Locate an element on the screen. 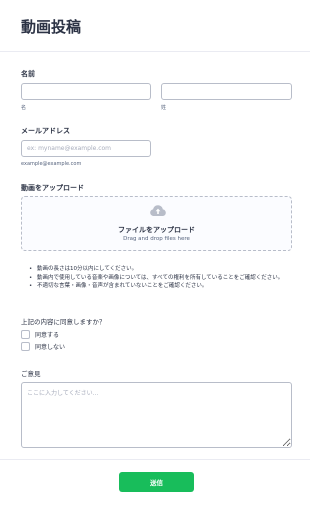 This screenshot has height=508, width=320. comment-label: ご意見 is located at coordinates (31, 374).